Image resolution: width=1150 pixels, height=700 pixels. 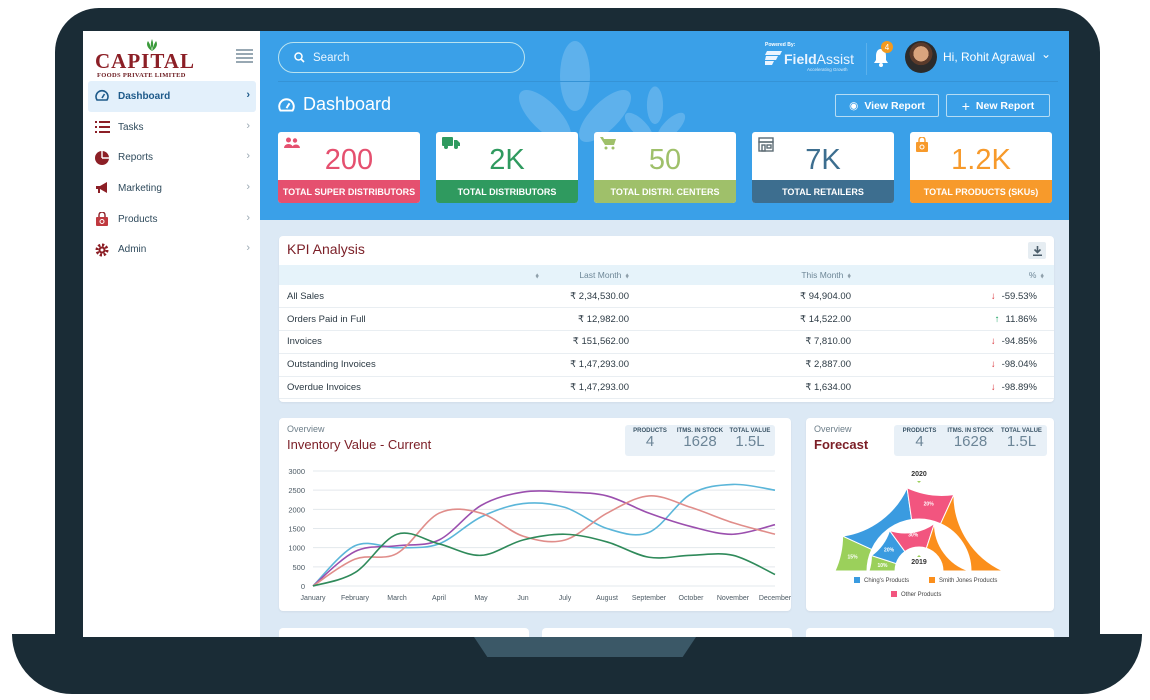 What do you see at coordinates (594, 319) in the screenshot?
I see `kpi-last-month: ₹ 12,982.00` at bounding box center [594, 319].